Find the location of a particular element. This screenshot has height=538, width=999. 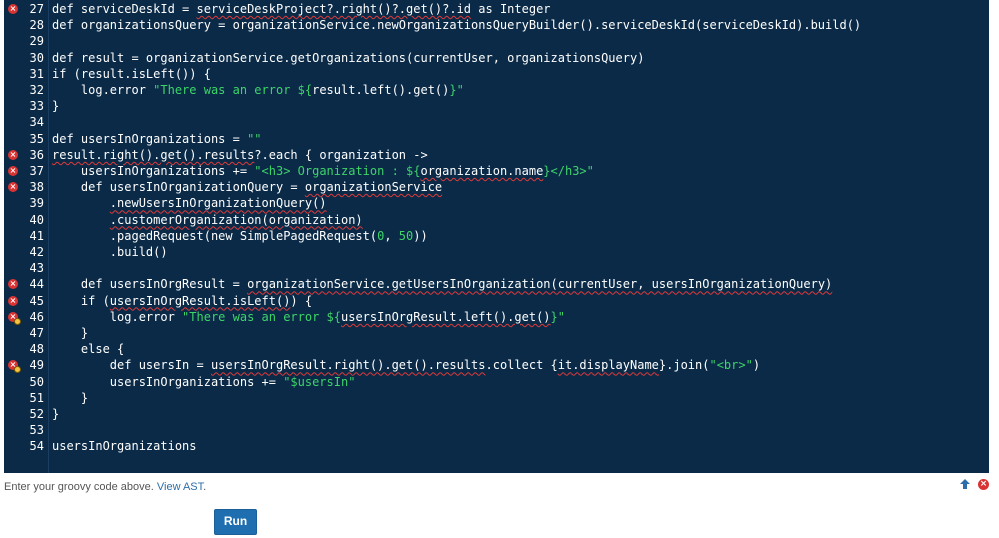

code-token: result.right().get().results is located at coordinates (153, 154).